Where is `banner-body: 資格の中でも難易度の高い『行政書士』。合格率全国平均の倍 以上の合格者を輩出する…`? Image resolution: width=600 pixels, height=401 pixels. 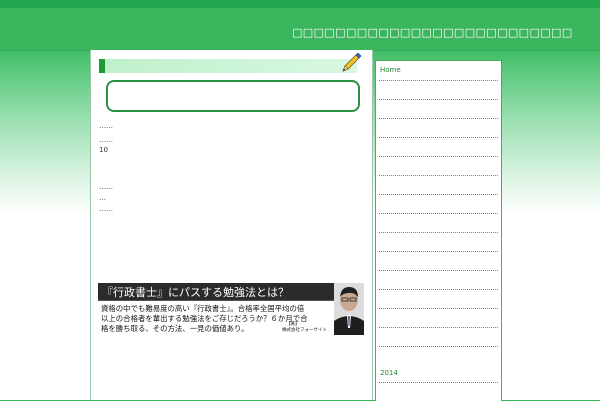
banner-body: 資格の中でも難易度の高い『行政書士』。合格率全国平均の倍 以上の合格者を輩出する… is located at coordinates (216, 318).